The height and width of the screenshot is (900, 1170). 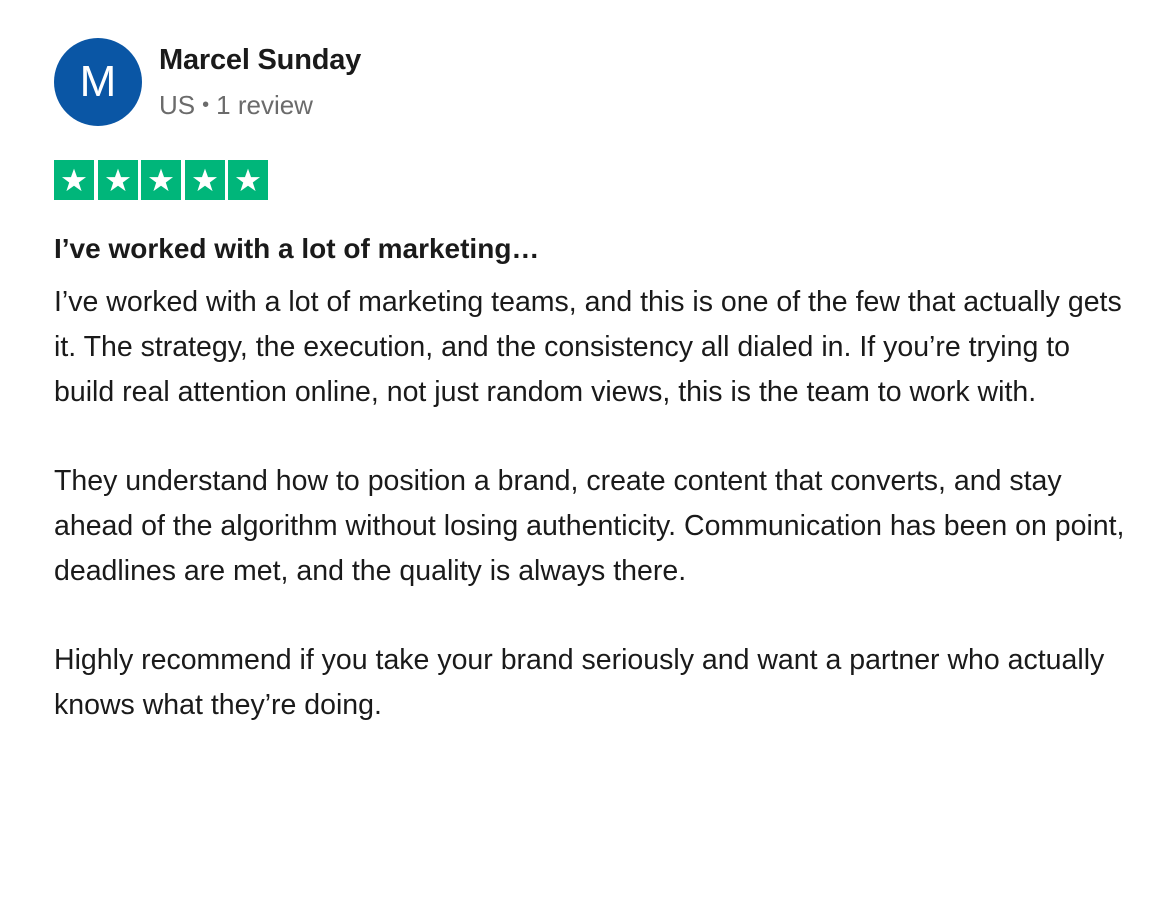 What do you see at coordinates (98, 82) in the screenshot?
I see `avatar: M` at bounding box center [98, 82].